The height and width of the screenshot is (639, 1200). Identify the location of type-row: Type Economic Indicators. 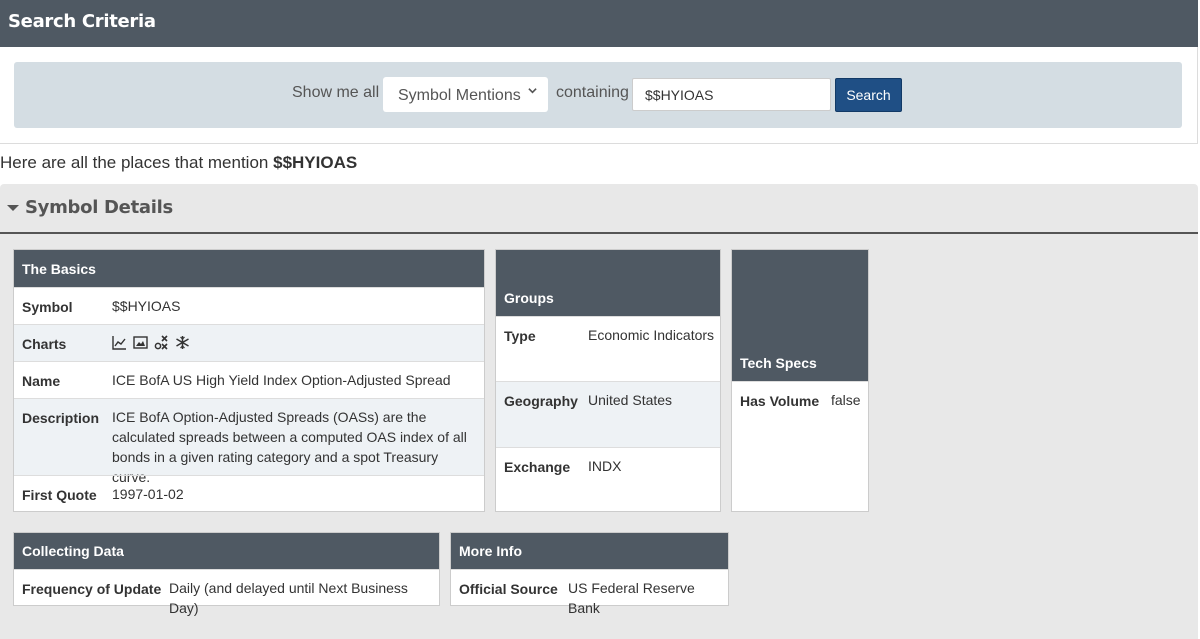
(608, 348).